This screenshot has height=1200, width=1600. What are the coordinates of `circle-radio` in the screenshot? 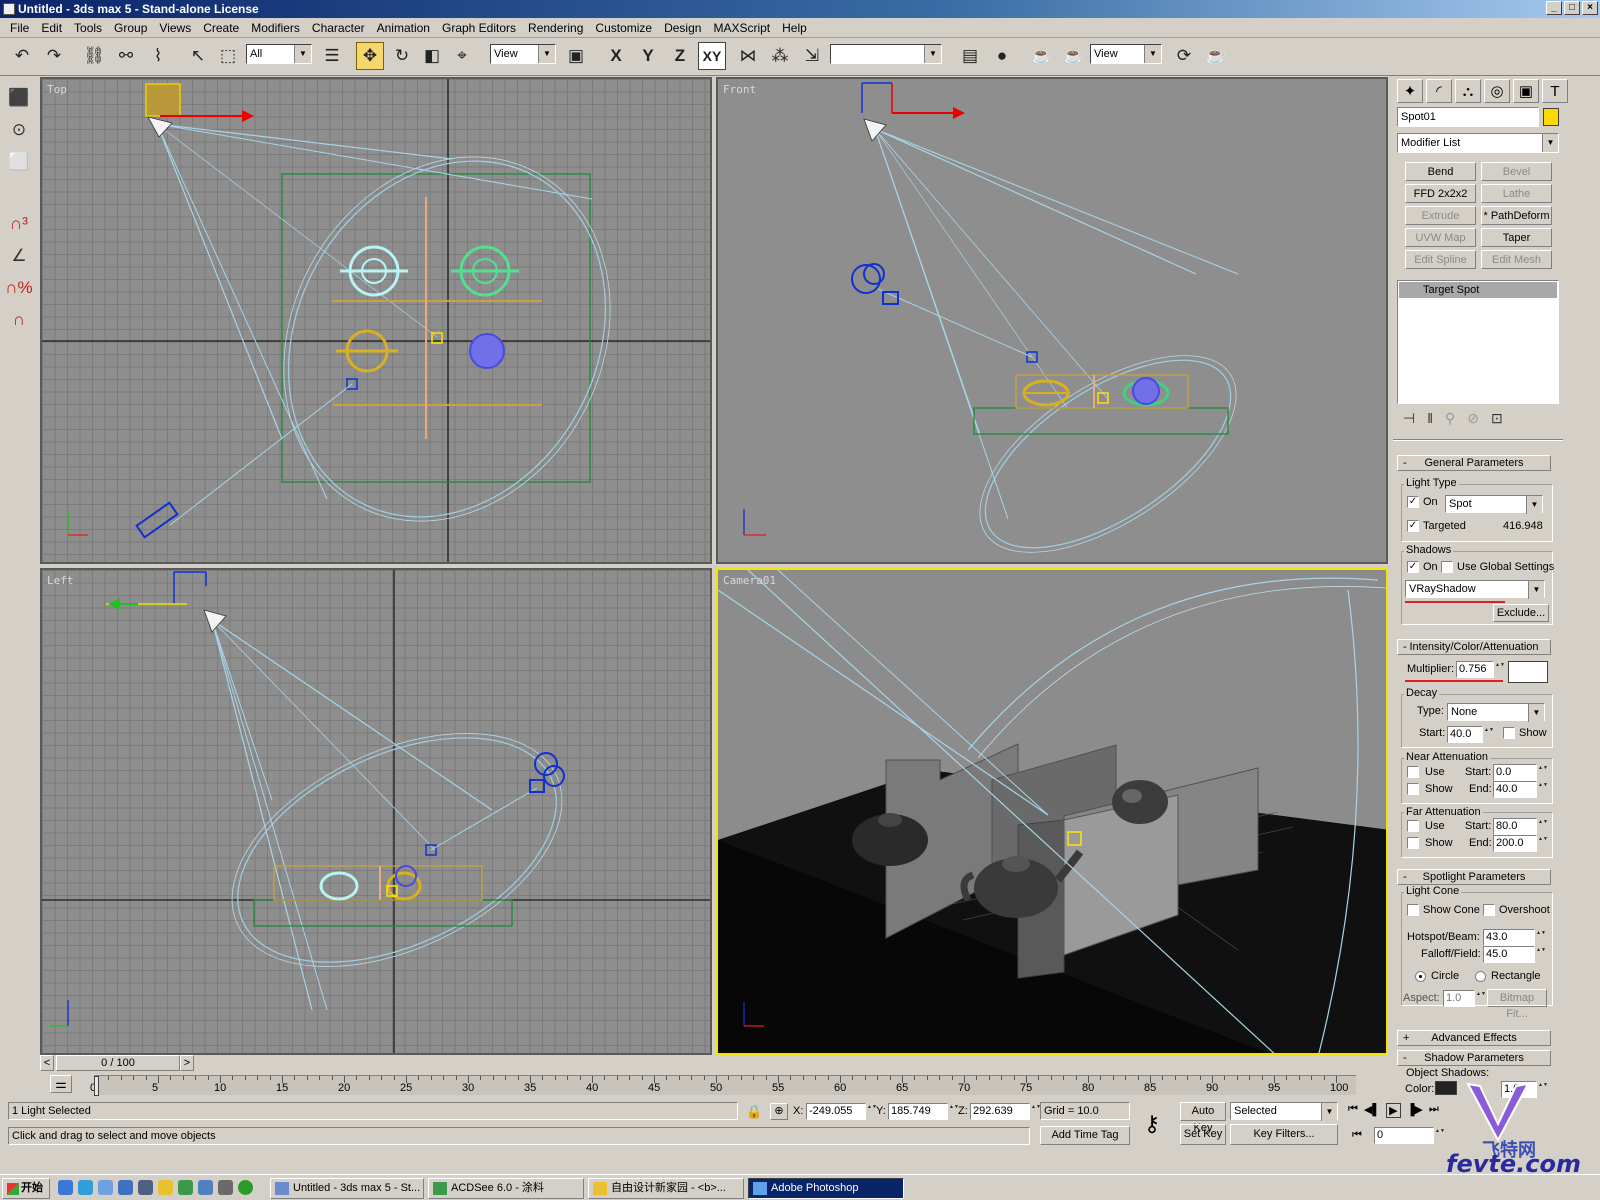 It's located at (1420, 976).